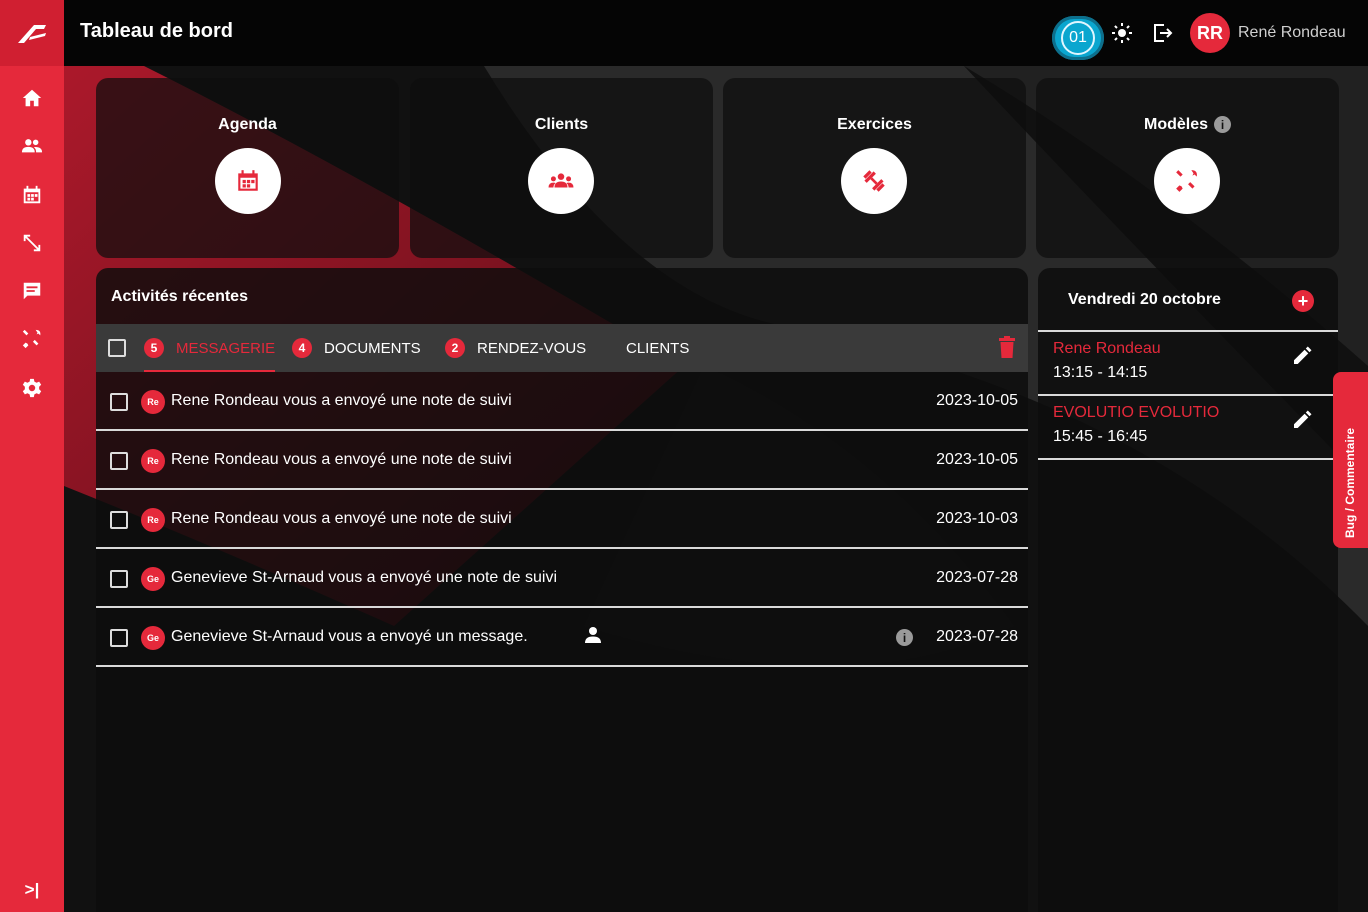 The image size is (1368, 912). Describe the element at coordinates (117, 348) in the screenshot. I see `select-all-checkbox` at that location.